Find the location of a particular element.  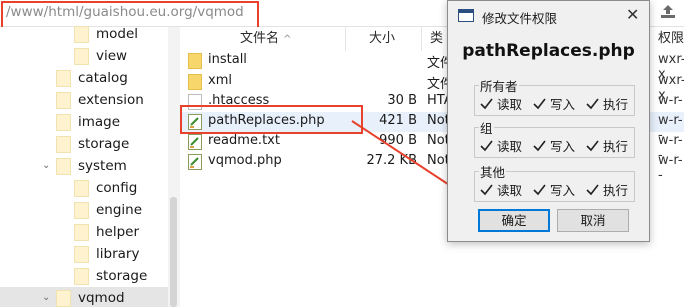

tree-item-system: system is located at coordinates (91, 166).